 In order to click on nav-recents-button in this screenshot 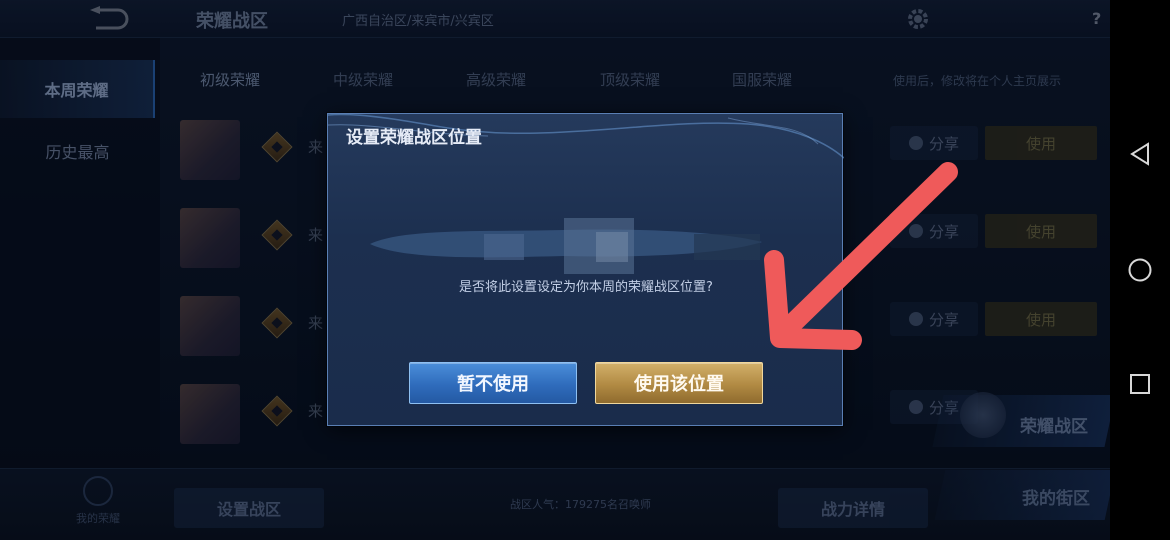, I will do `click(1140, 384)`.